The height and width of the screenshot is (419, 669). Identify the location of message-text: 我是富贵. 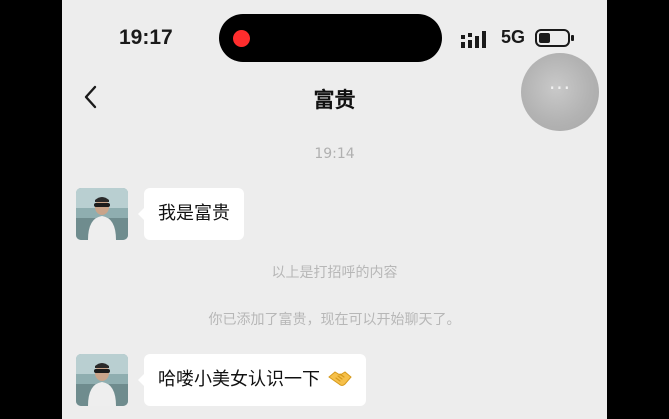
(194, 213).